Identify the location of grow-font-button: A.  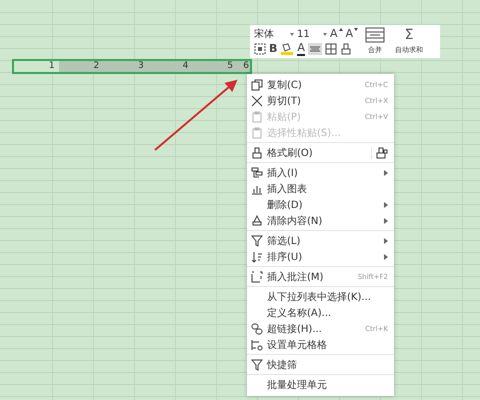
(336, 34).